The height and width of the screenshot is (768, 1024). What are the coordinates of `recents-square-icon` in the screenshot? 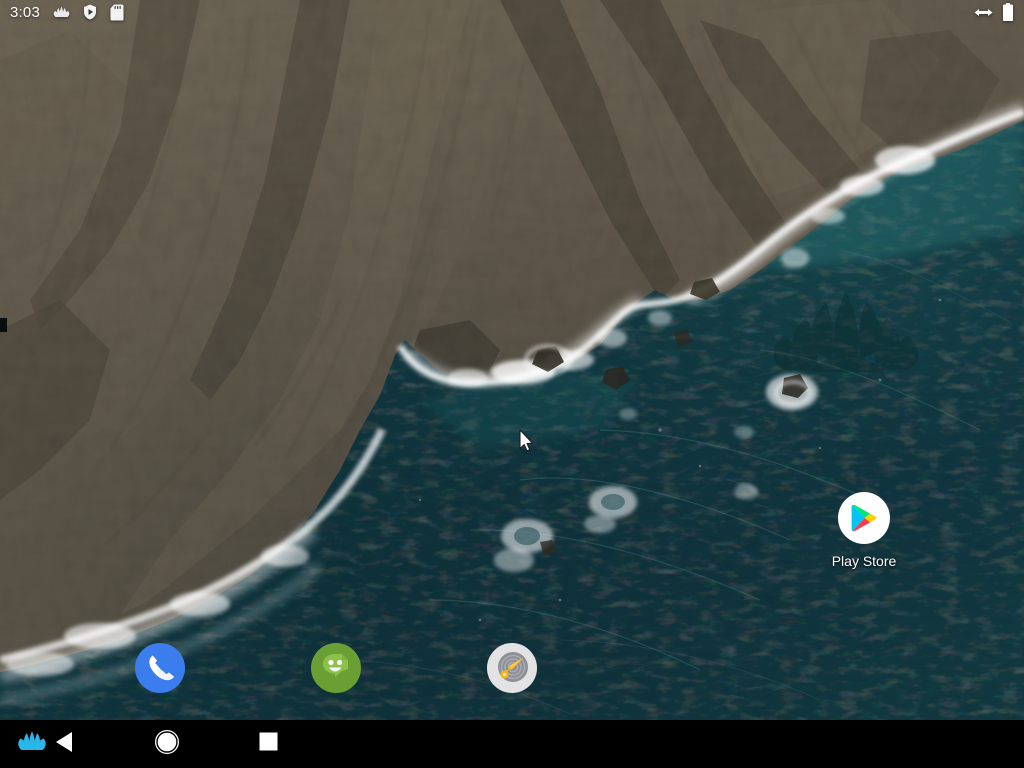 It's located at (268, 744).